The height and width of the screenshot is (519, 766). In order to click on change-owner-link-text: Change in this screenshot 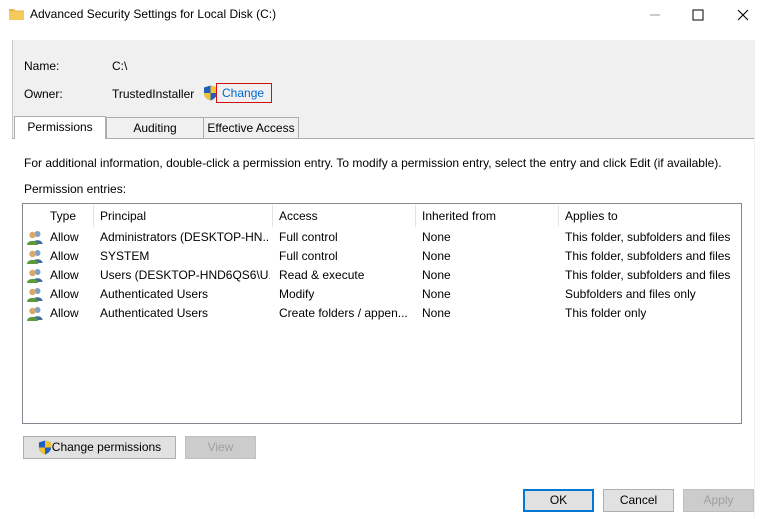, I will do `click(243, 93)`.